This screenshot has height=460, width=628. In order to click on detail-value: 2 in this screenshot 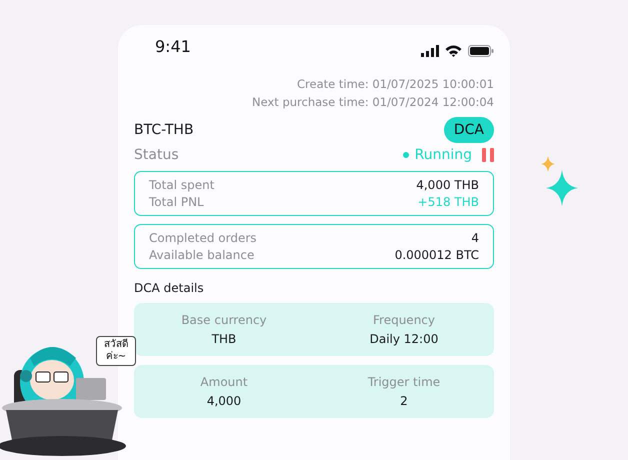, I will do `click(404, 401)`.